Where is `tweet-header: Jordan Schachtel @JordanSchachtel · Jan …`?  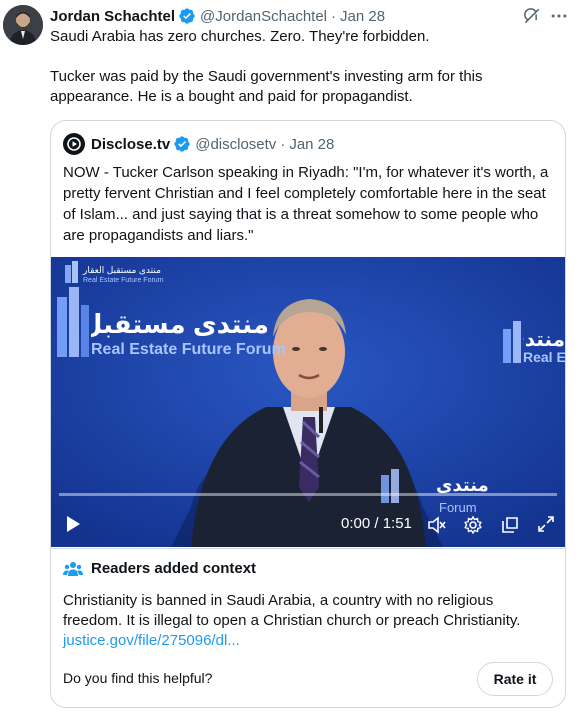 tweet-header: Jordan Schachtel @JordanSchachtel · Jan … is located at coordinates (217, 16).